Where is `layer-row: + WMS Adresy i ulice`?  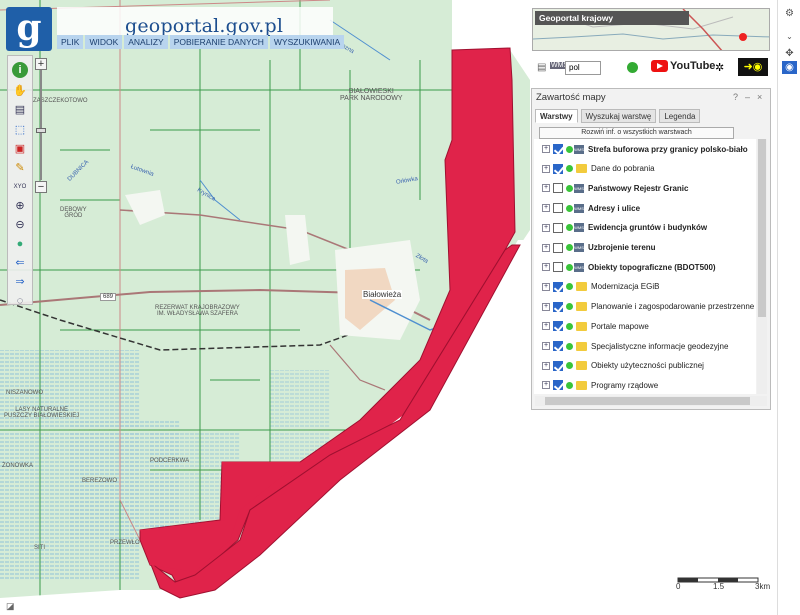
layer-row: + WMS Adresy i ulice is located at coordinates (645, 208).